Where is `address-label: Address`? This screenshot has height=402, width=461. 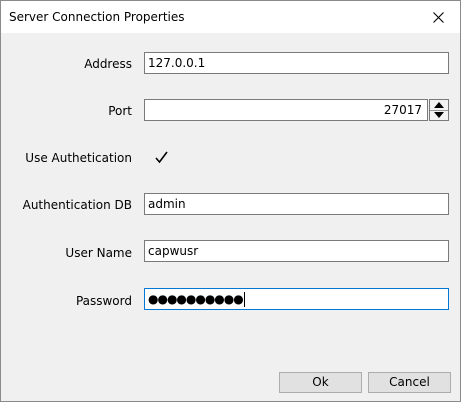
address-label: Address is located at coordinates (108, 64).